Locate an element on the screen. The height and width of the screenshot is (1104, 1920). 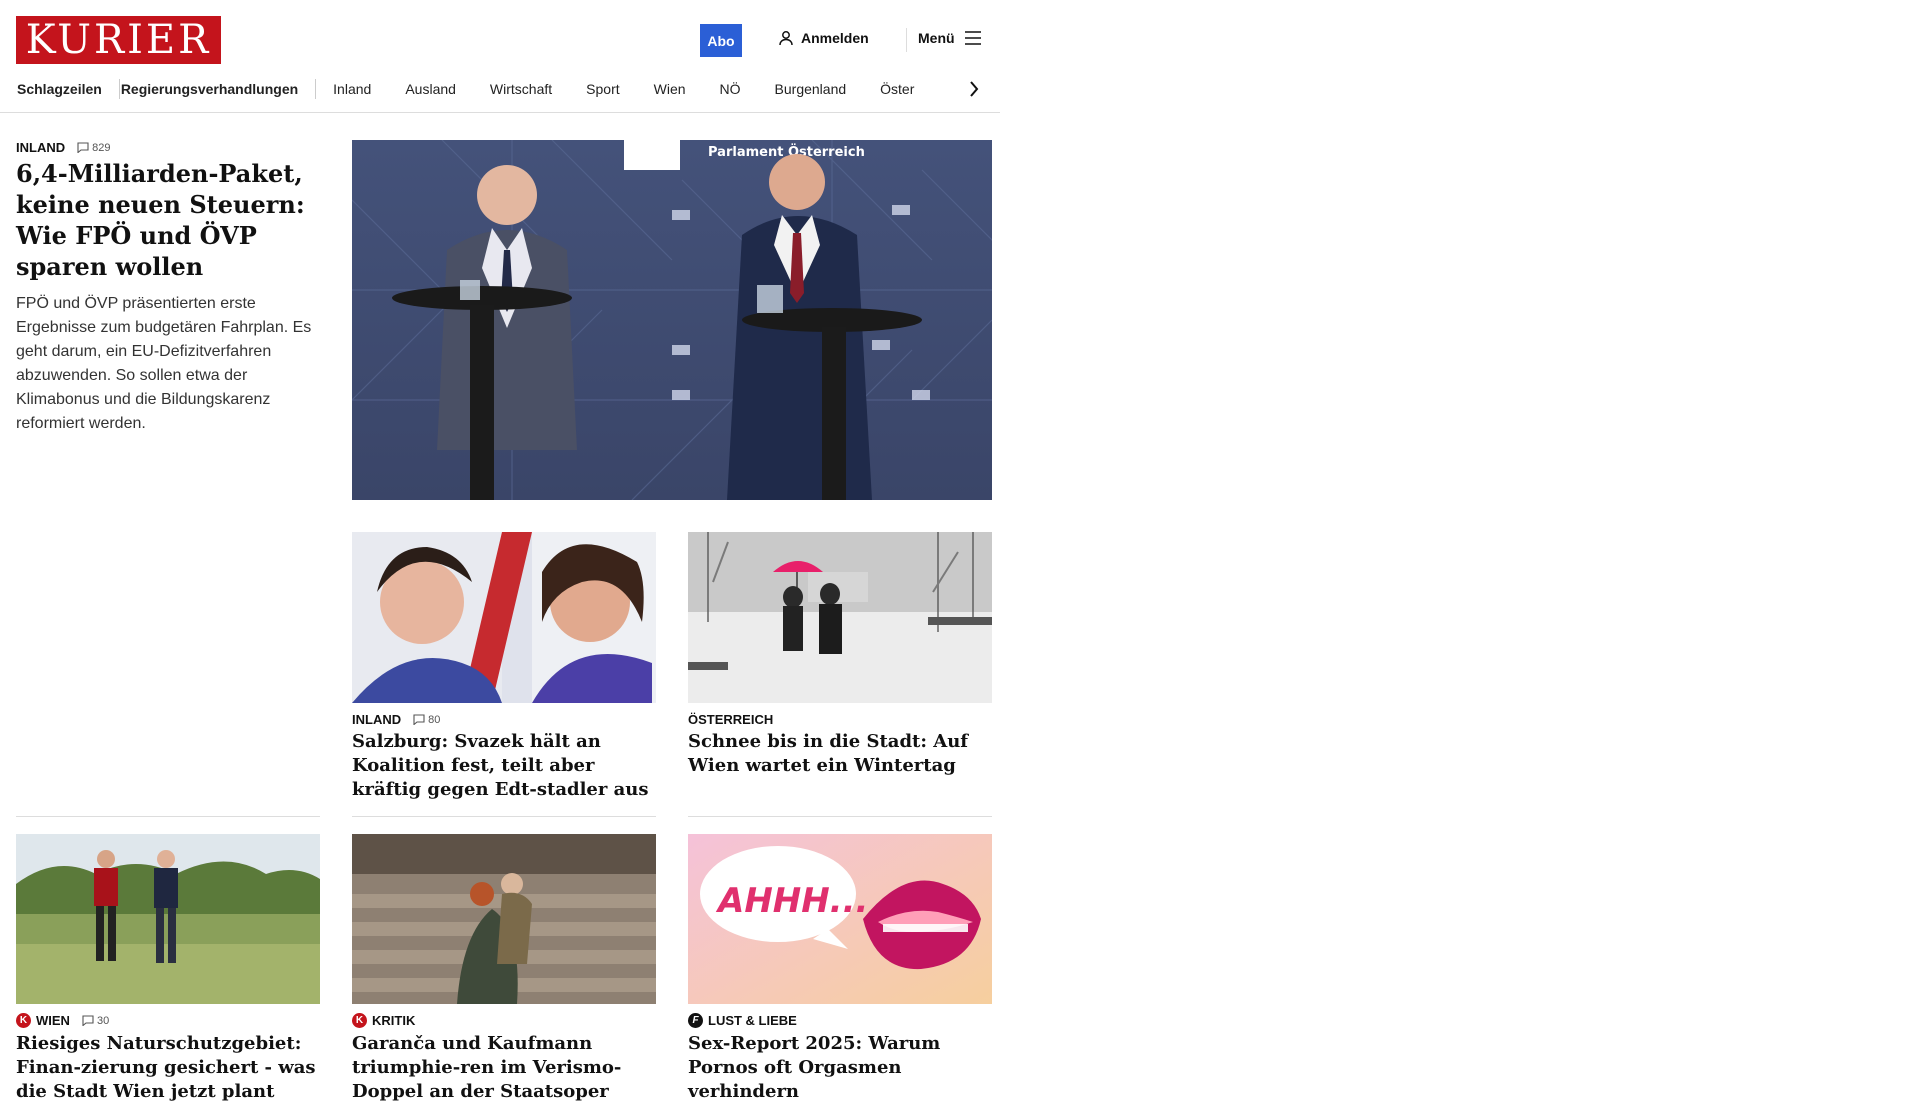
lead-category: INLAND is located at coordinates (40, 147).